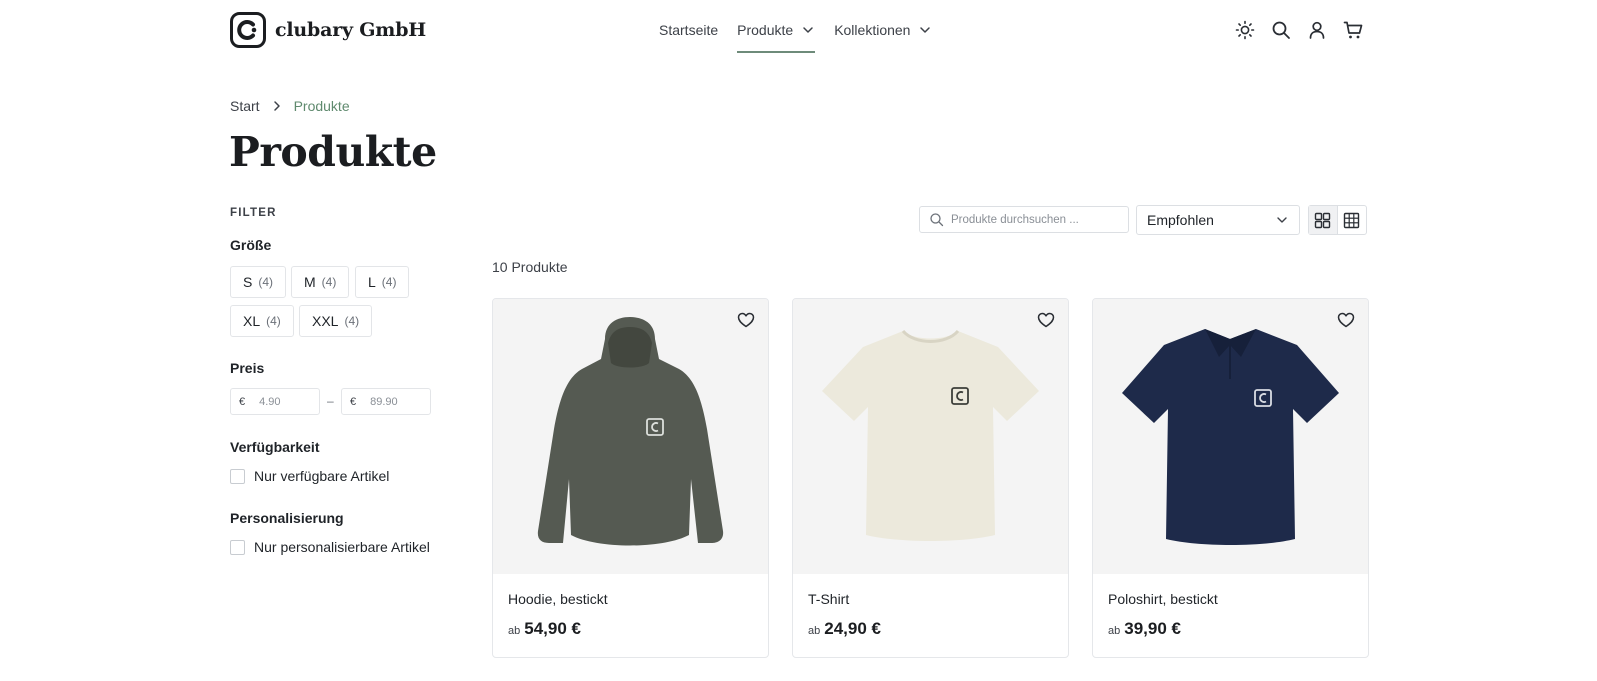  What do you see at coordinates (247, 368) in the screenshot?
I see `price-filter-title: Preis` at bounding box center [247, 368].